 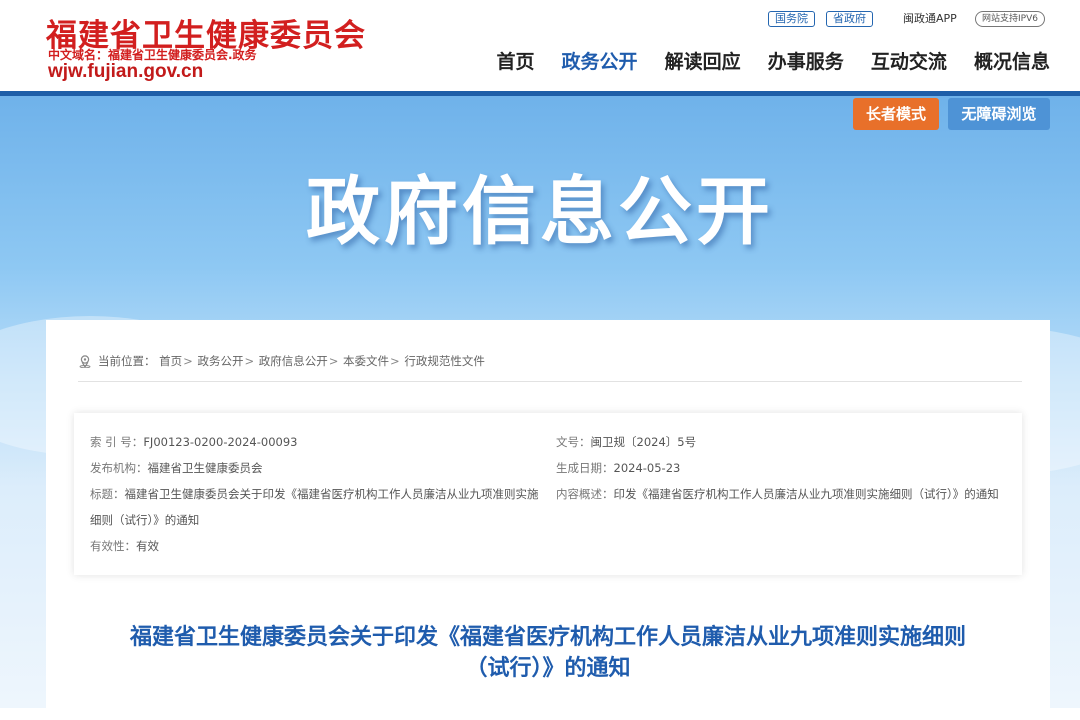 What do you see at coordinates (126, 71) in the screenshot?
I see `logo-url: wjw.fujian.gov.cn` at bounding box center [126, 71].